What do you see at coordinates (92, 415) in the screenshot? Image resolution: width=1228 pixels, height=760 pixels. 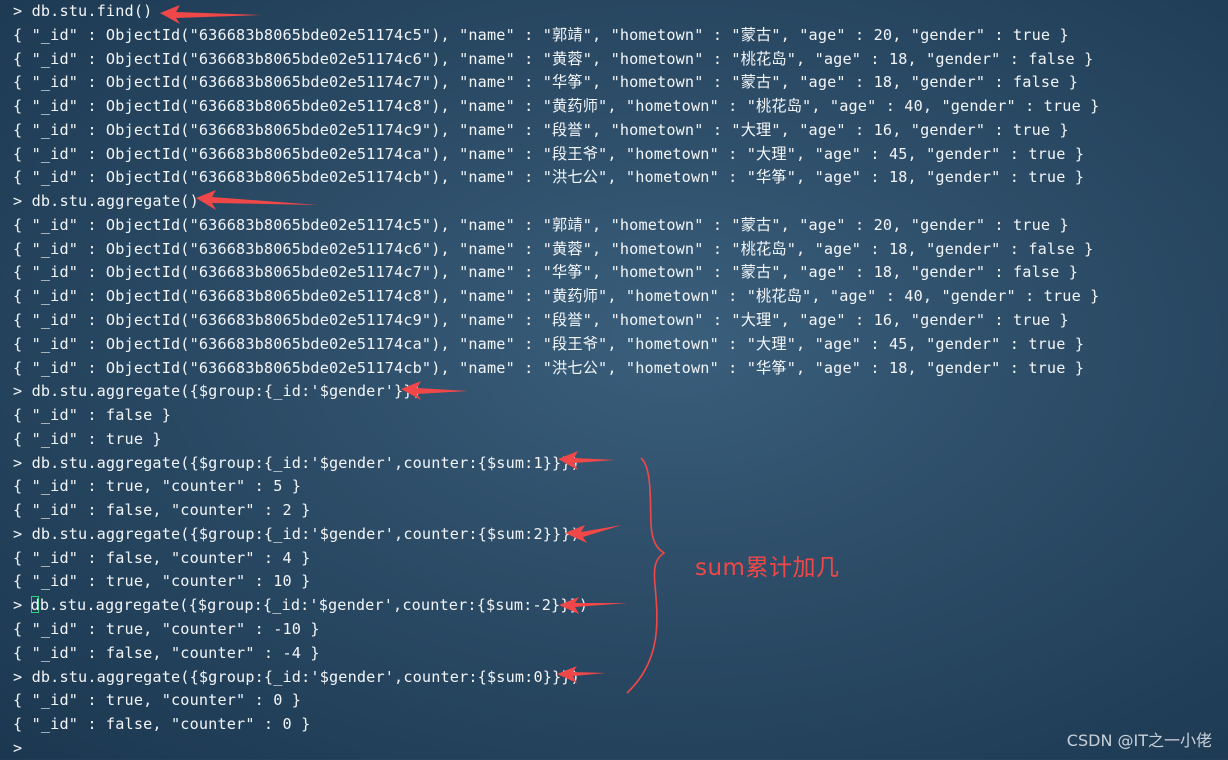 I see `output-line: { "_id" : false }` at bounding box center [92, 415].